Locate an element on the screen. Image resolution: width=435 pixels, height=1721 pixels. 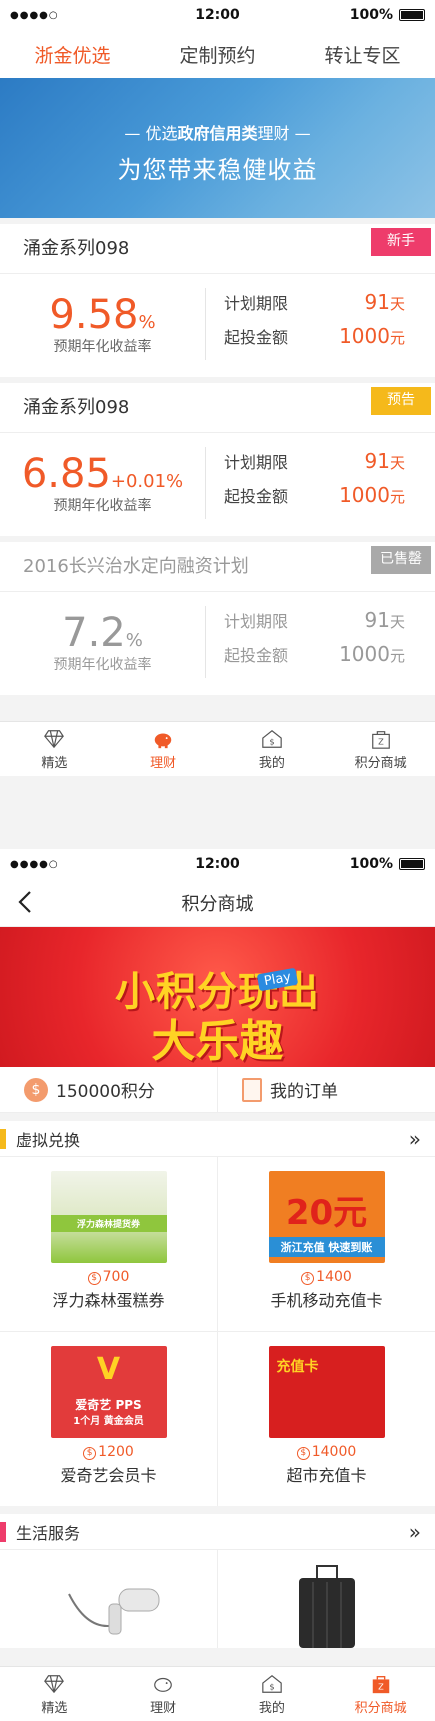
back-arrow-icon is located at coordinates (26, 902).